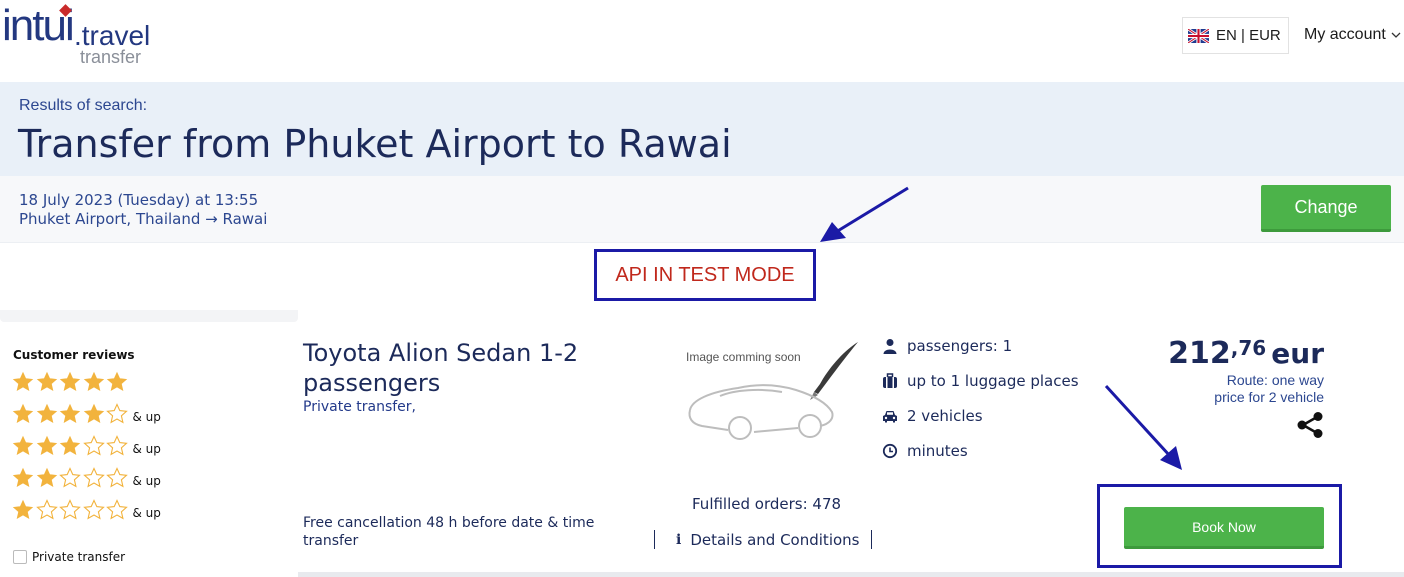 This screenshot has height=577, width=1404. Describe the element at coordinates (375, 144) in the screenshot. I see `page-title: Transfer from Phuket Airport to Rawai` at that location.